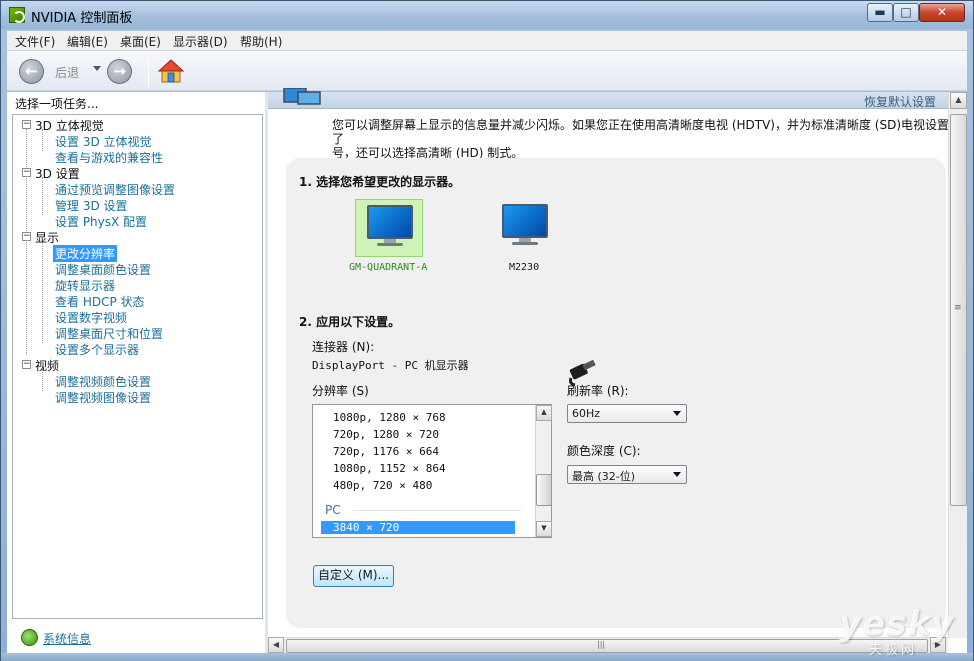  Describe the element at coordinates (418, 527) in the screenshot. I see `resolution-option-selected: 3840 × 720` at that location.